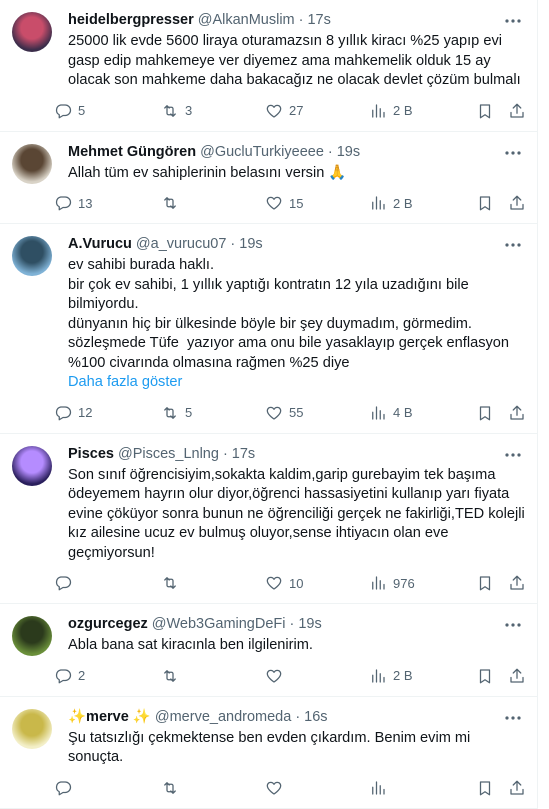 The width and height of the screenshot is (549, 809). What do you see at coordinates (100, 244) in the screenshot?
I see `display-name: A.Vurucu` at bounding box center [100, 244].